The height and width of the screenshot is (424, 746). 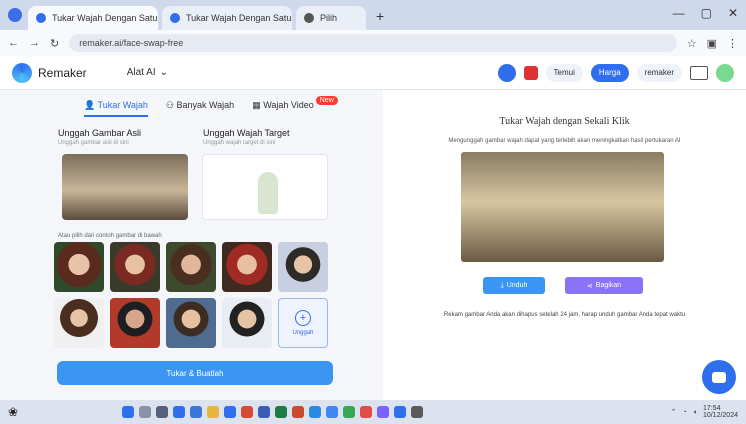 What do you see at coordinates (213, 412) in the screenshot?
I see `folder-icon` at bounding box center [213, 412].